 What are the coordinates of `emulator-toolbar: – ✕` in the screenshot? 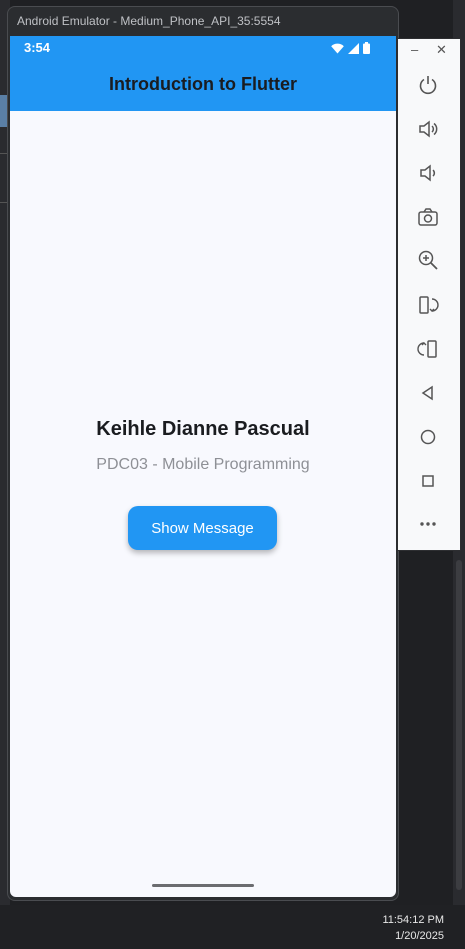 It's located at (429, 294).